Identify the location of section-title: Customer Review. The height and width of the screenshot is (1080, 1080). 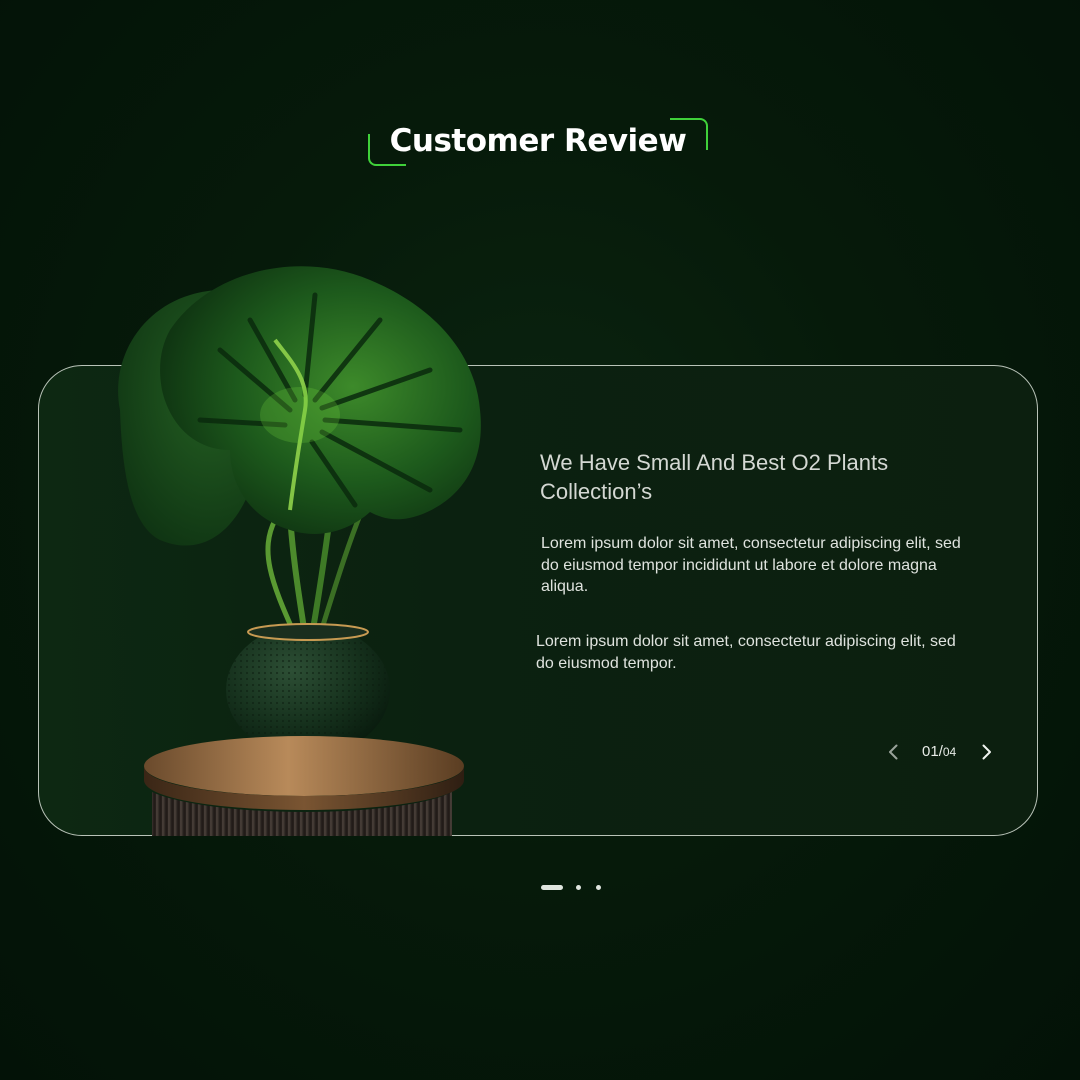
(538, 141).